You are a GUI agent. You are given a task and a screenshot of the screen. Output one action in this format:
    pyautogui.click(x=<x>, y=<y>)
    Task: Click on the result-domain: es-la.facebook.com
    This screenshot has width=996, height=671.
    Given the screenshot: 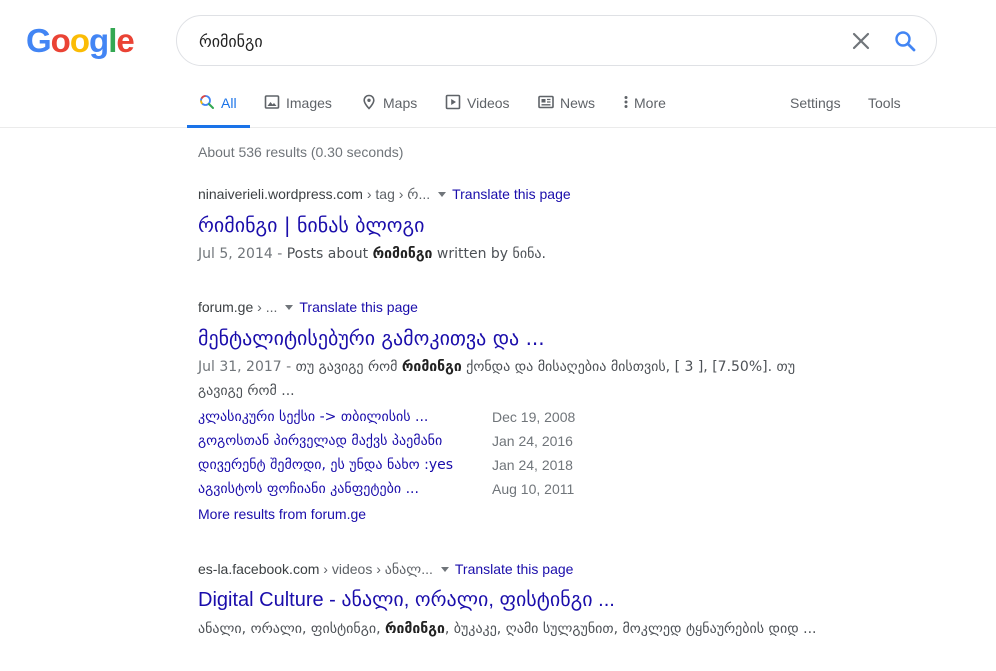 What is the action you would take?
    pyautogui.click(x=258, y=569)
    